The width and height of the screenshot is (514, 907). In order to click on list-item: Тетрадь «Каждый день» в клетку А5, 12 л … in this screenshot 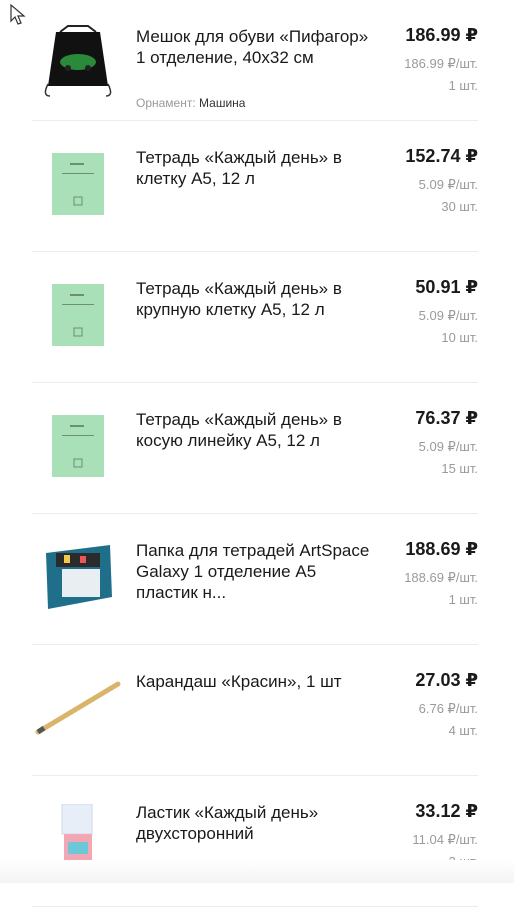, I will do `click(255, 186)`.